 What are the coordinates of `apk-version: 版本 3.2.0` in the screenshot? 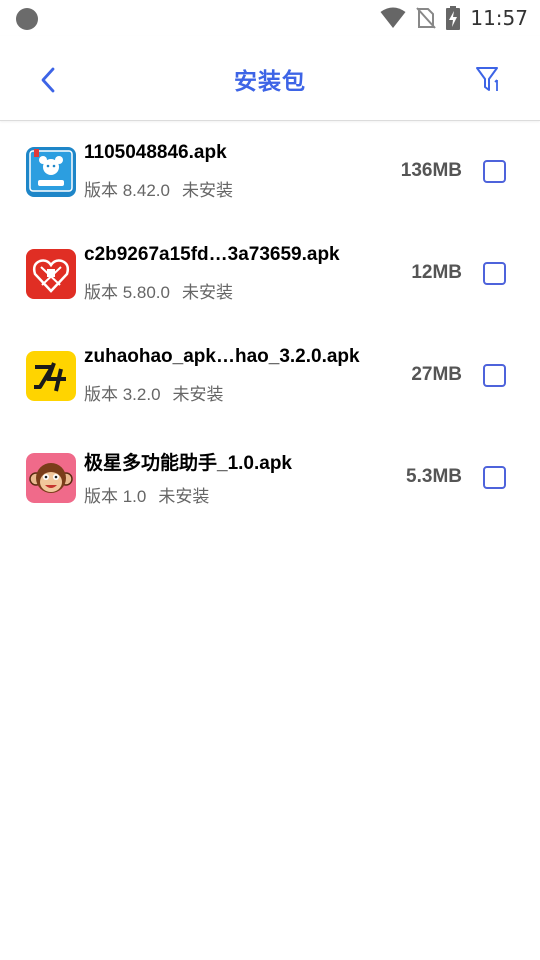 It's located at (122, 394).